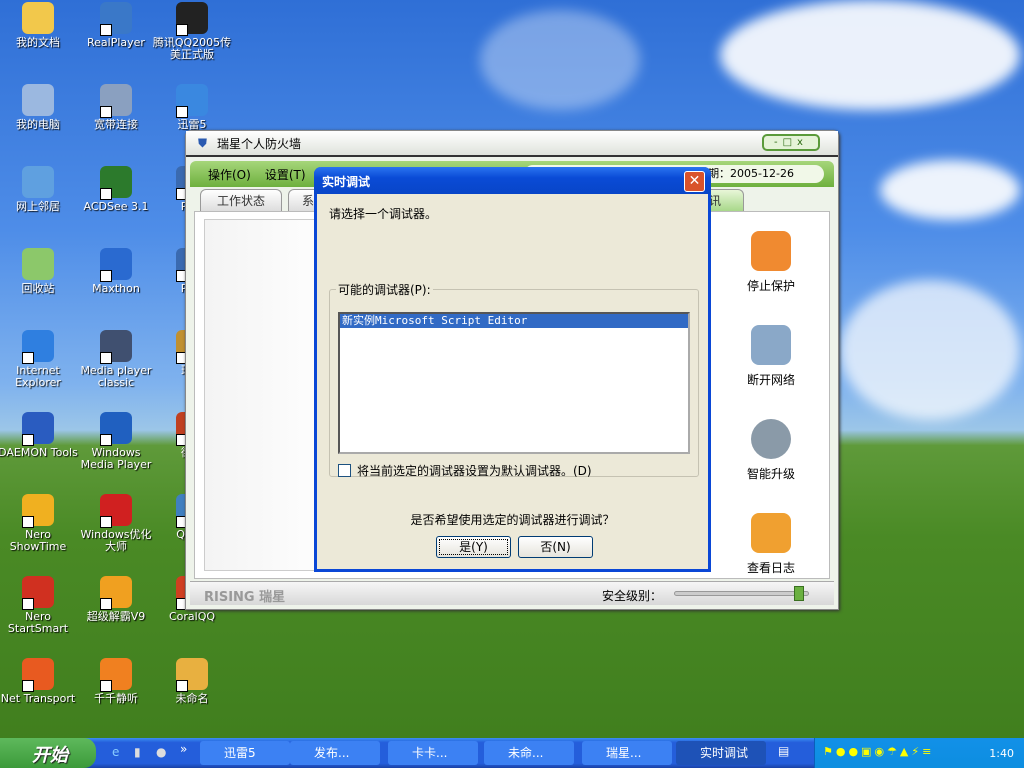 The image size is (1024, 768). What do you see at coordinates (137, 752) in the screenshot?
I see `quicklaunch-icon: ▮` at bounding box center [137, 752].